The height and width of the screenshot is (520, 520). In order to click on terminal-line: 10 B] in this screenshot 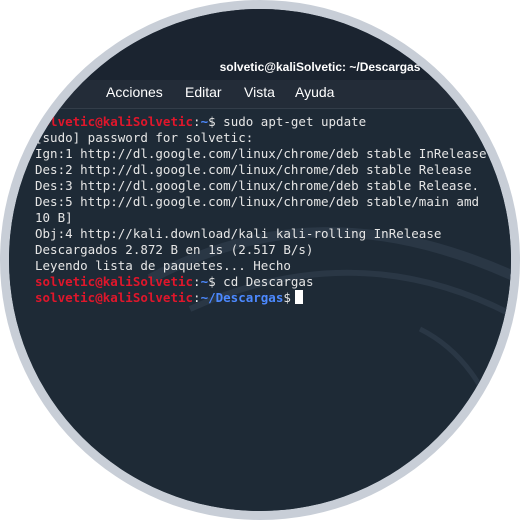, I will do `click(54, 217)`.